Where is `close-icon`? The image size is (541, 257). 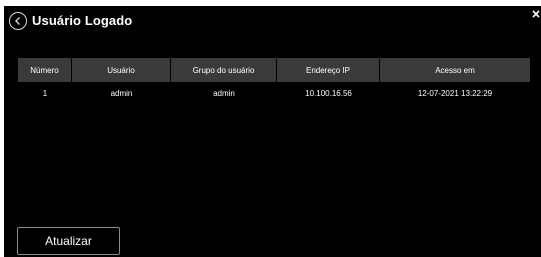
close-icon is located at coordinates (536, 14).